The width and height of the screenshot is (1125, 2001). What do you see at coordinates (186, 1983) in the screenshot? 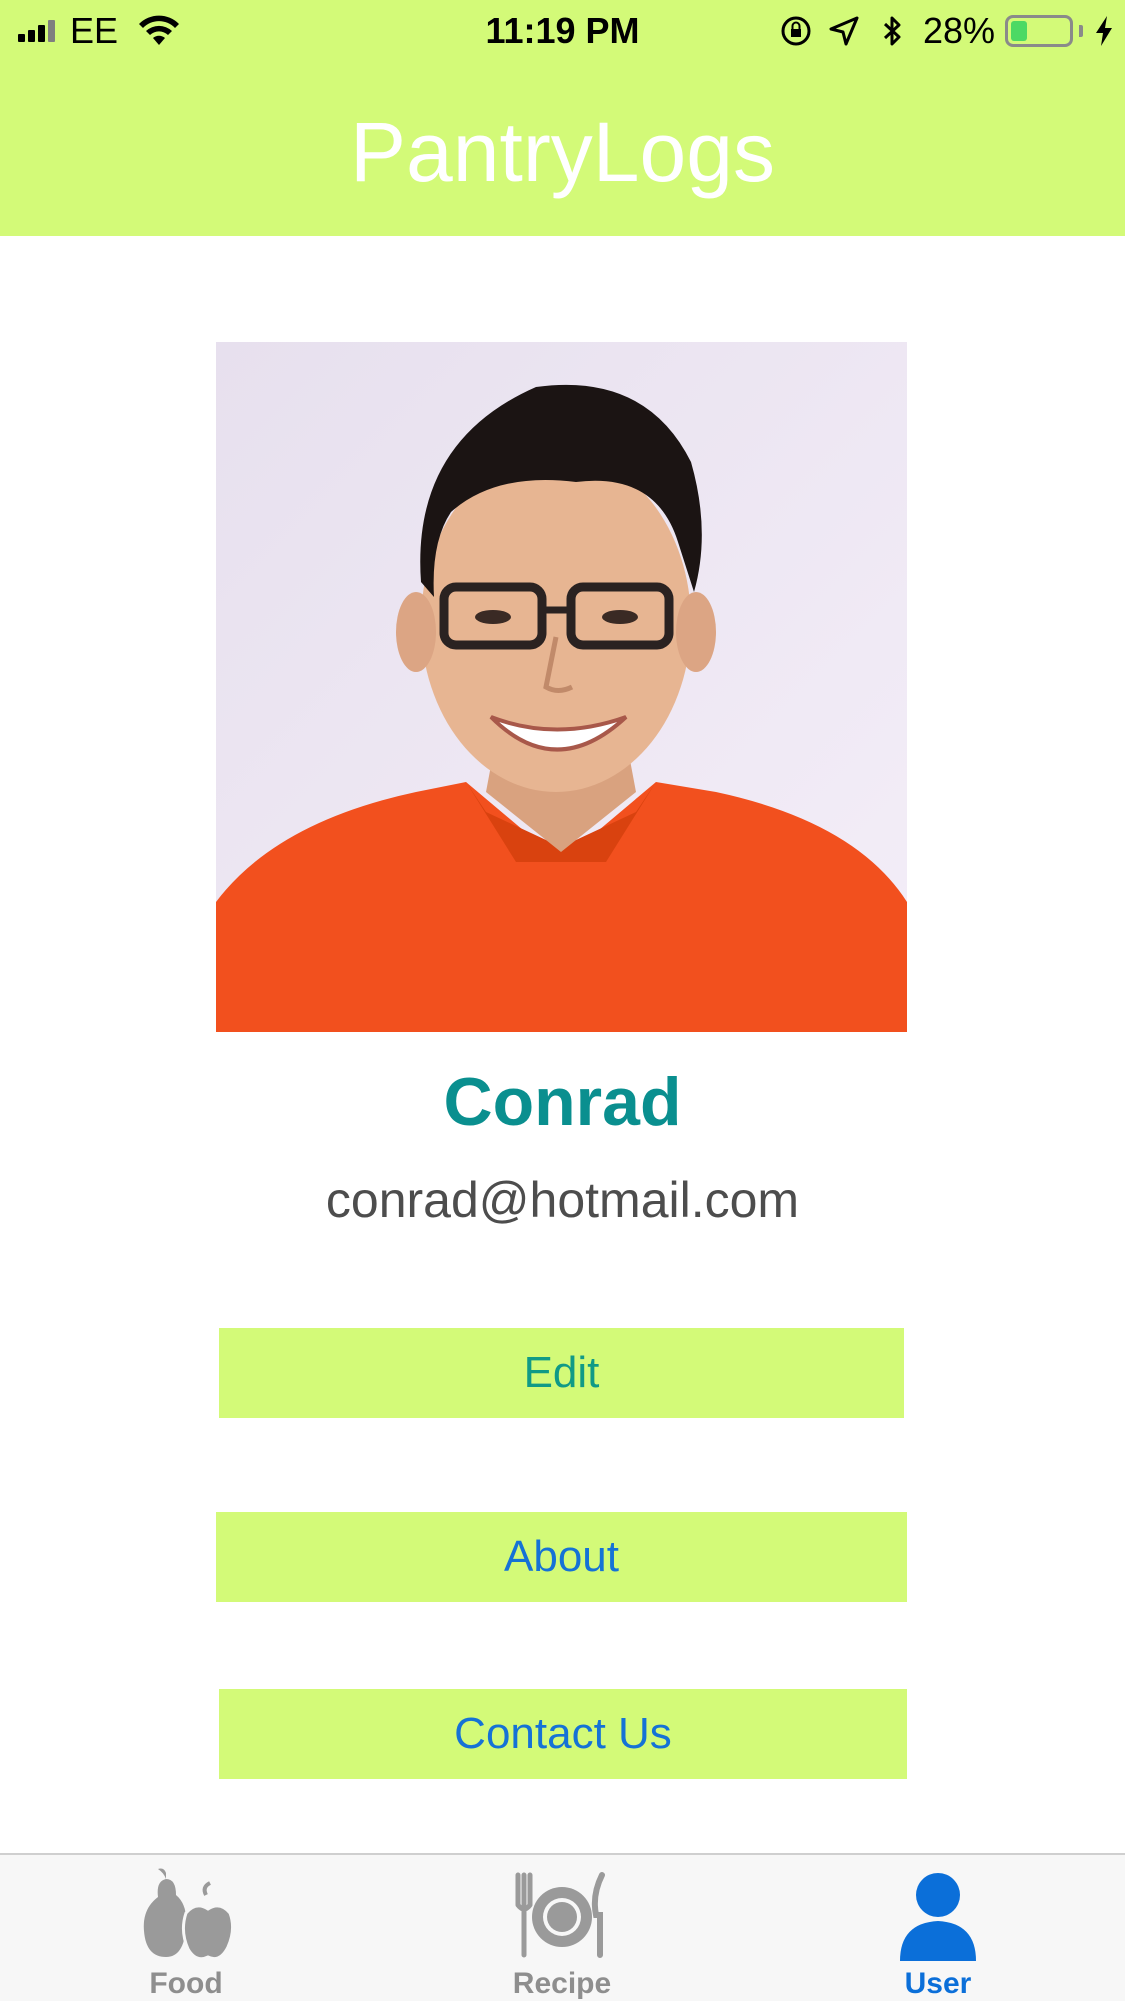
I see `tab-food-label: Food` at bounding box center [186, 1983].